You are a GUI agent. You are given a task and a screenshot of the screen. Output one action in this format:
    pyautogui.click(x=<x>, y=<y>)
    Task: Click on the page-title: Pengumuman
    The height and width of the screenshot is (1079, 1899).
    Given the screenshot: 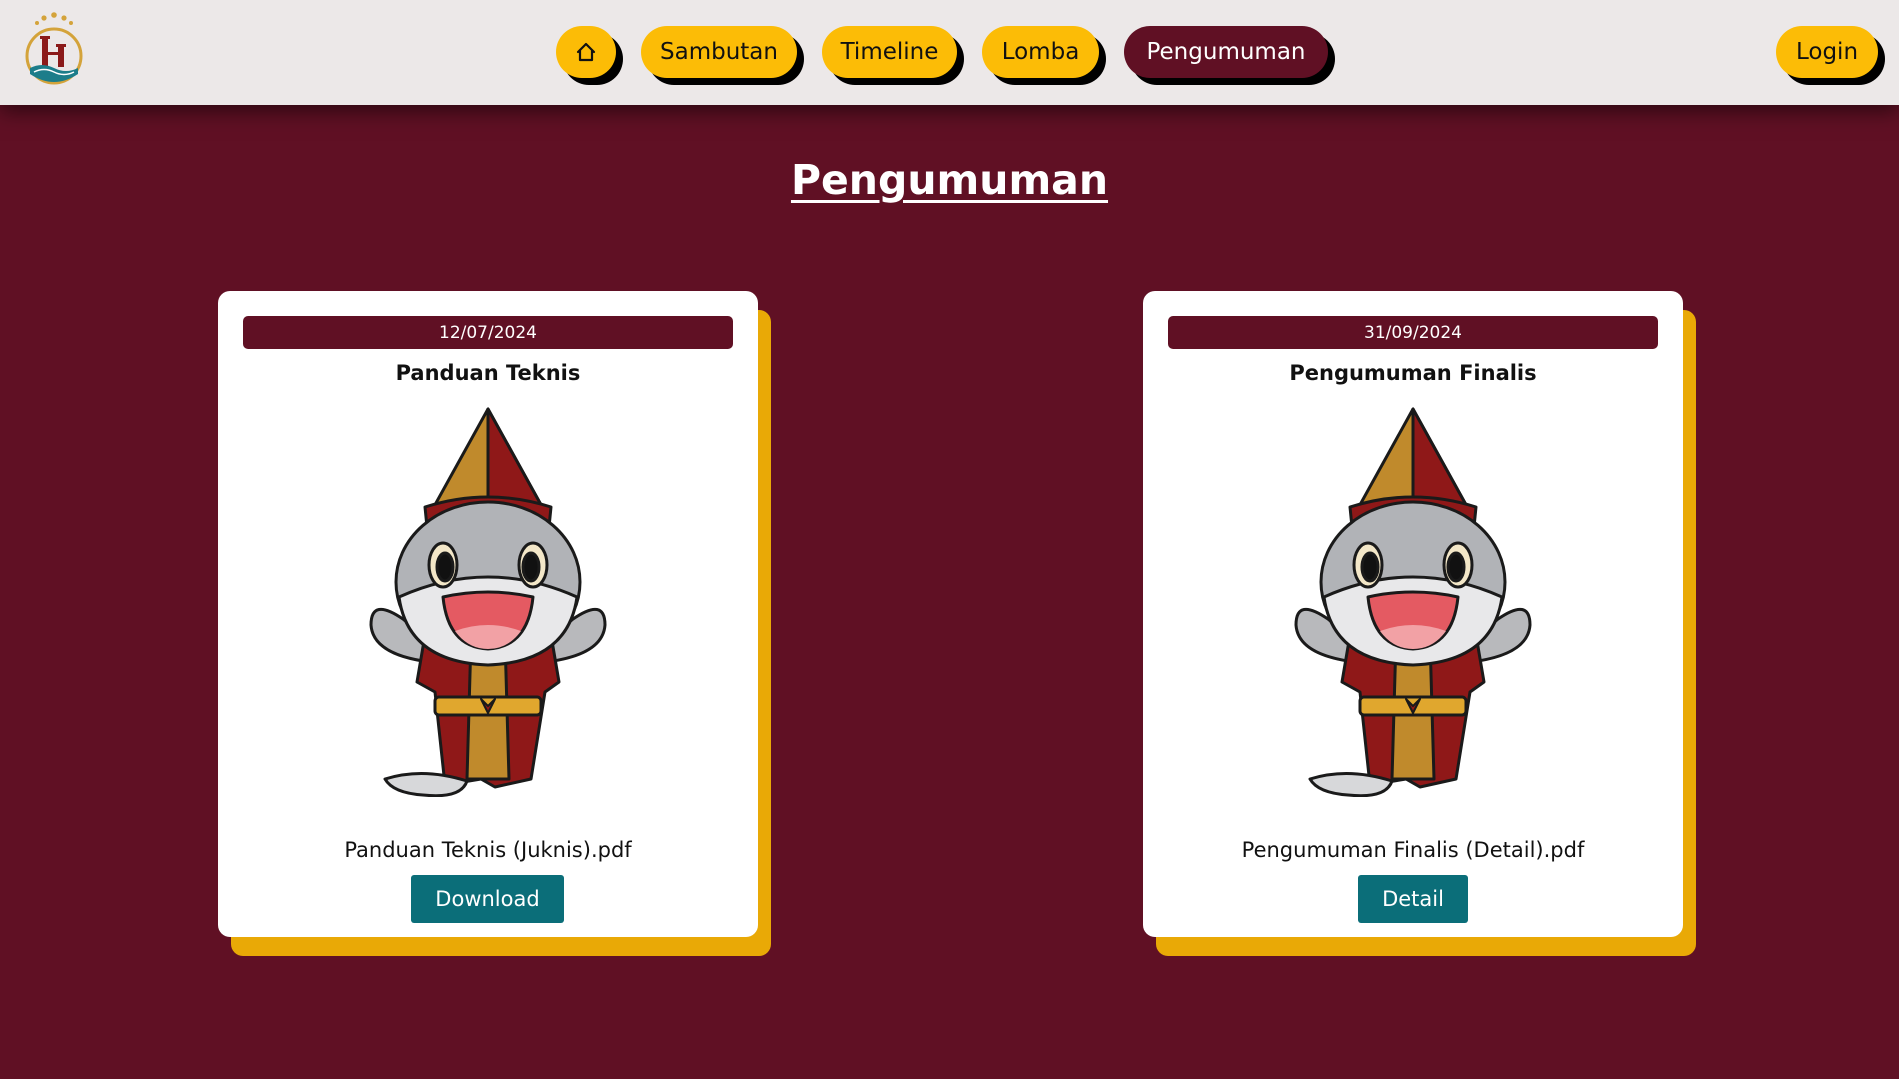 What is the action you would take?
    pyautogui.click(x=949, y=180)
    